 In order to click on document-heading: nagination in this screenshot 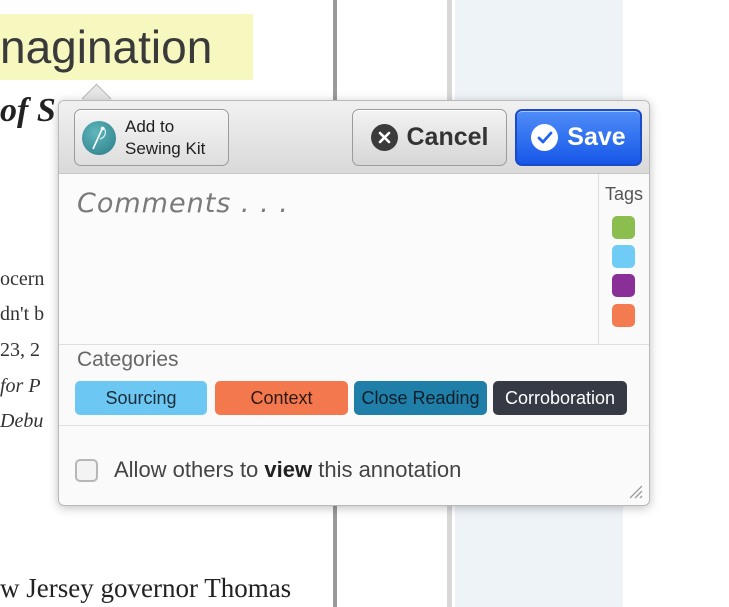, I will do `click(106, 47)`.